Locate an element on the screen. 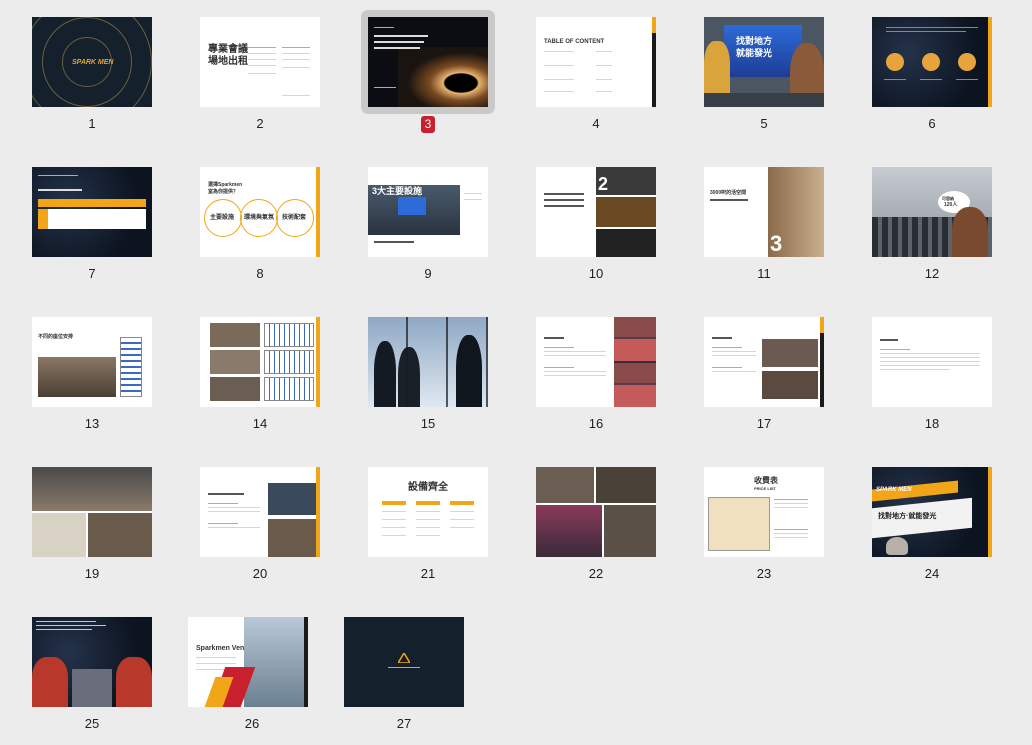 The height and width of the screenshot is (745, 1032). slide-preview: 不同的座位安排 is located at coordinates (92, 362).